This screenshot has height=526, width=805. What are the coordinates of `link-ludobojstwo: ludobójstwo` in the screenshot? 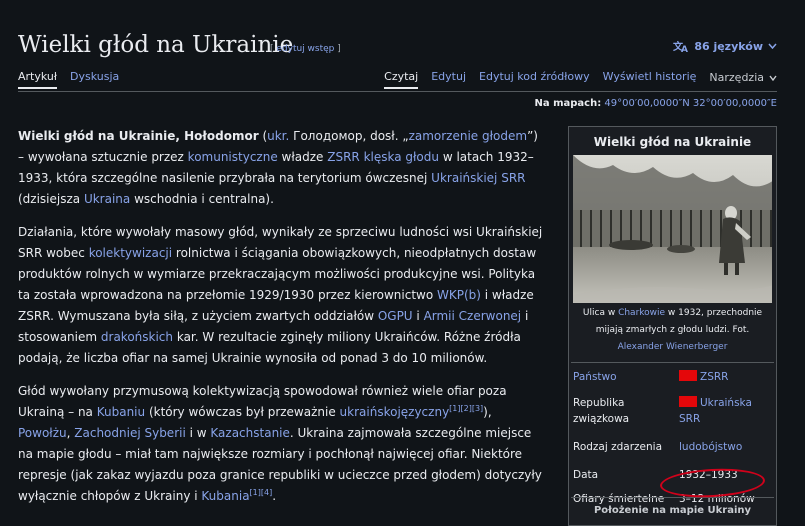 It's located at (727, 447).